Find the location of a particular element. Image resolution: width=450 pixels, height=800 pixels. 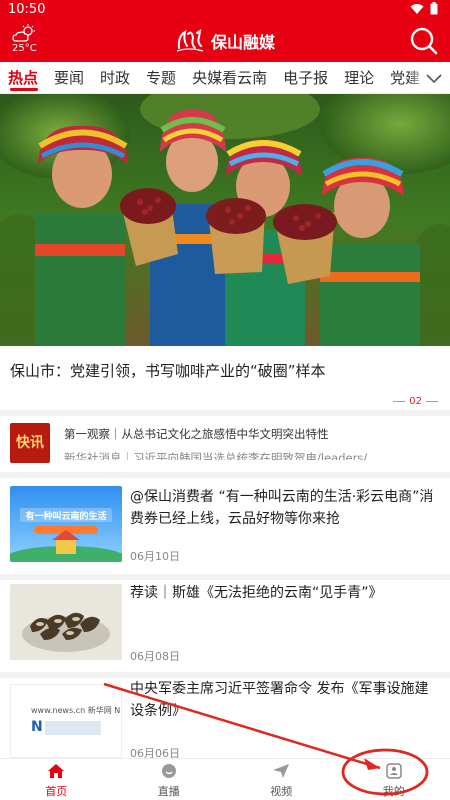

weather-temperature: 25°C is located at coordinates (24, 48).